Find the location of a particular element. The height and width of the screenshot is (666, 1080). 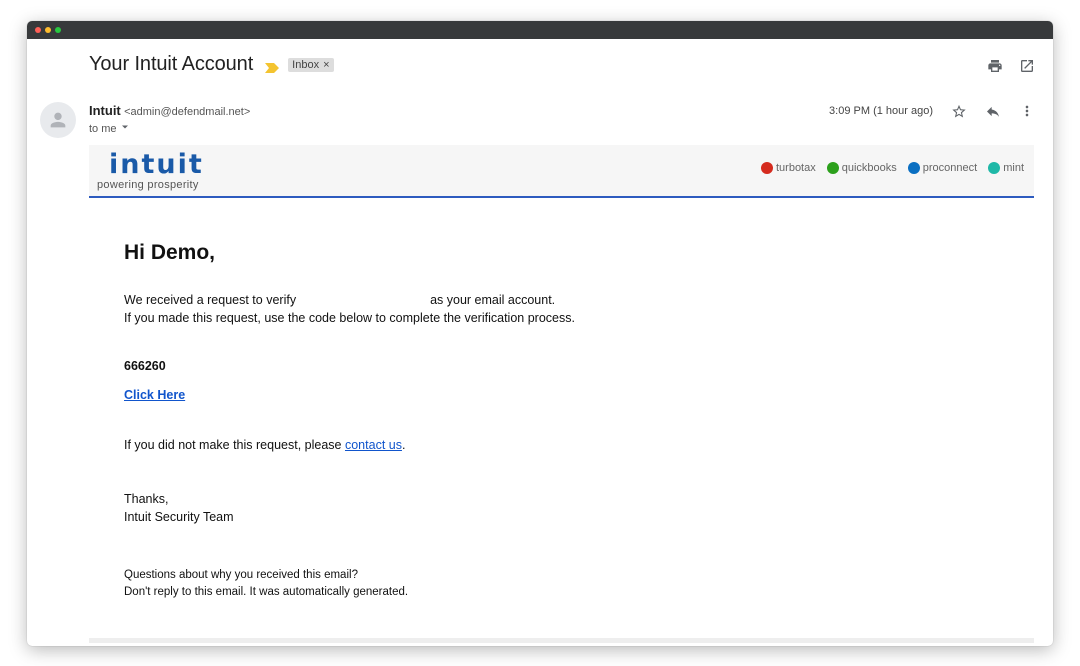

product-label: quickbooks is located at coordinates (869, 168).